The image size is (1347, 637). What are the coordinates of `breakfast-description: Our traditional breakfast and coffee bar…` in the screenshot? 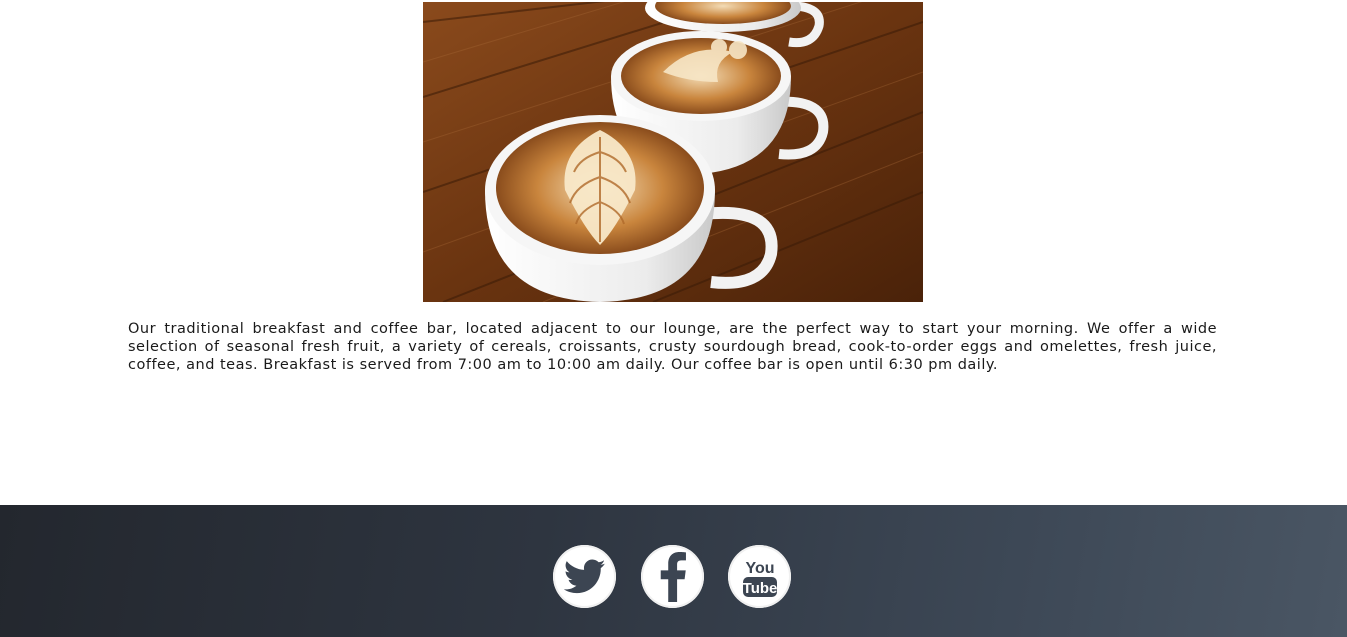 It's located at (672, 347).